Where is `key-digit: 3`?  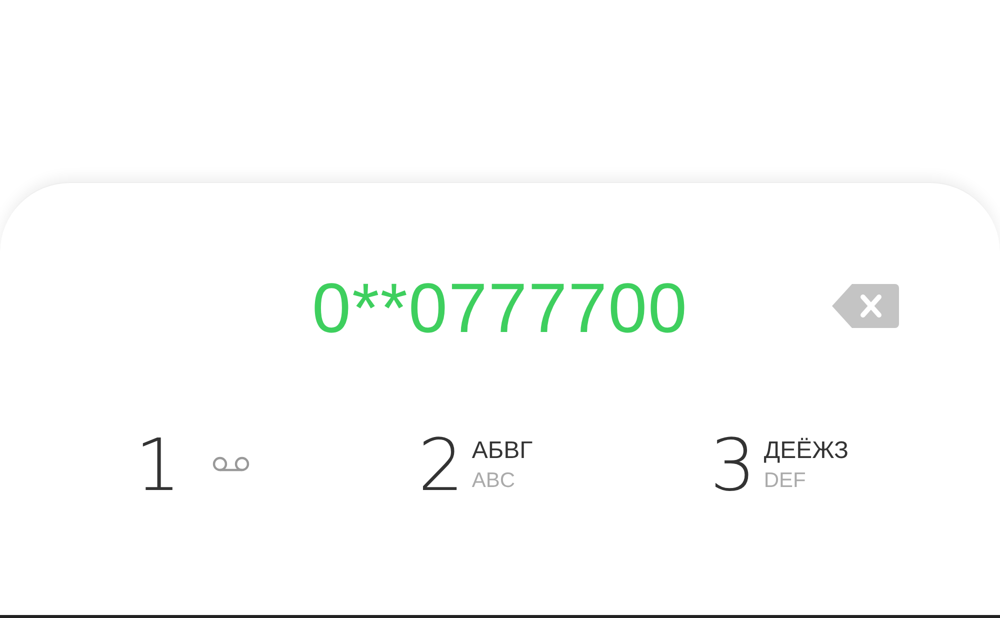 key-digit: 3 is located at coordinates (733, 465).